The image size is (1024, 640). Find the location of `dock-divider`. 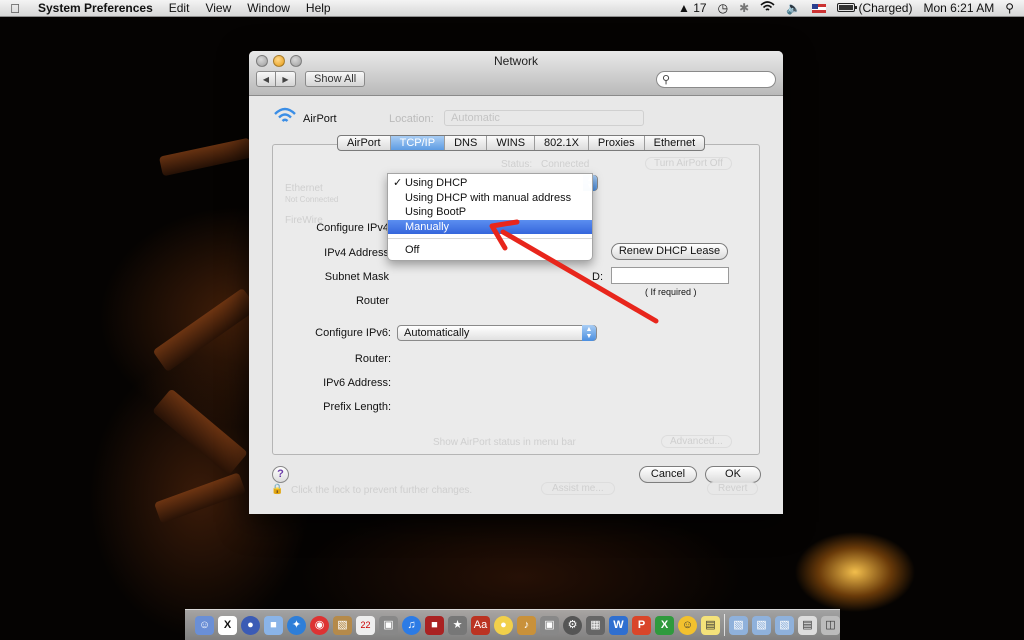

dock-divider is located at coordinates (724, 625).